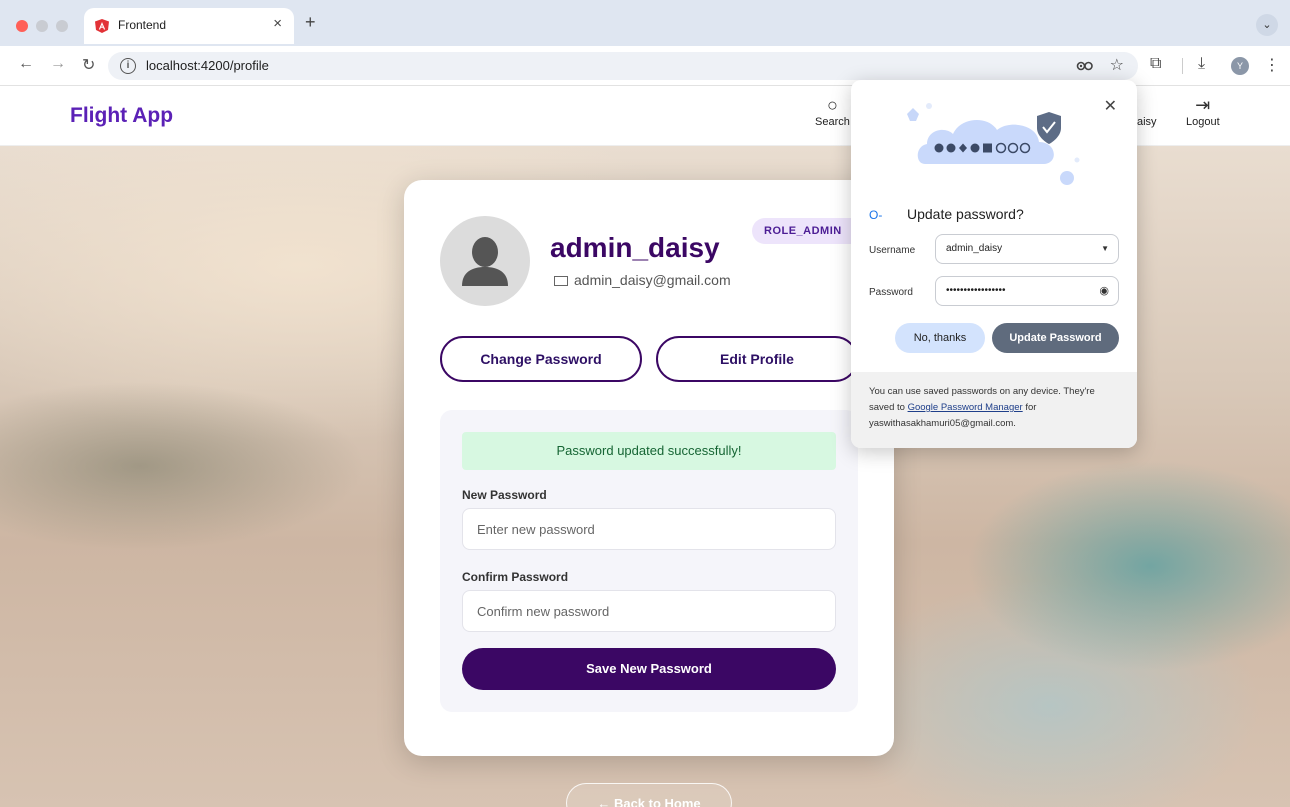 The width and height of the screenshot is (1290, 807). I want to click on profile-email: admin_daisy@gmail.com, so click(652, 280).